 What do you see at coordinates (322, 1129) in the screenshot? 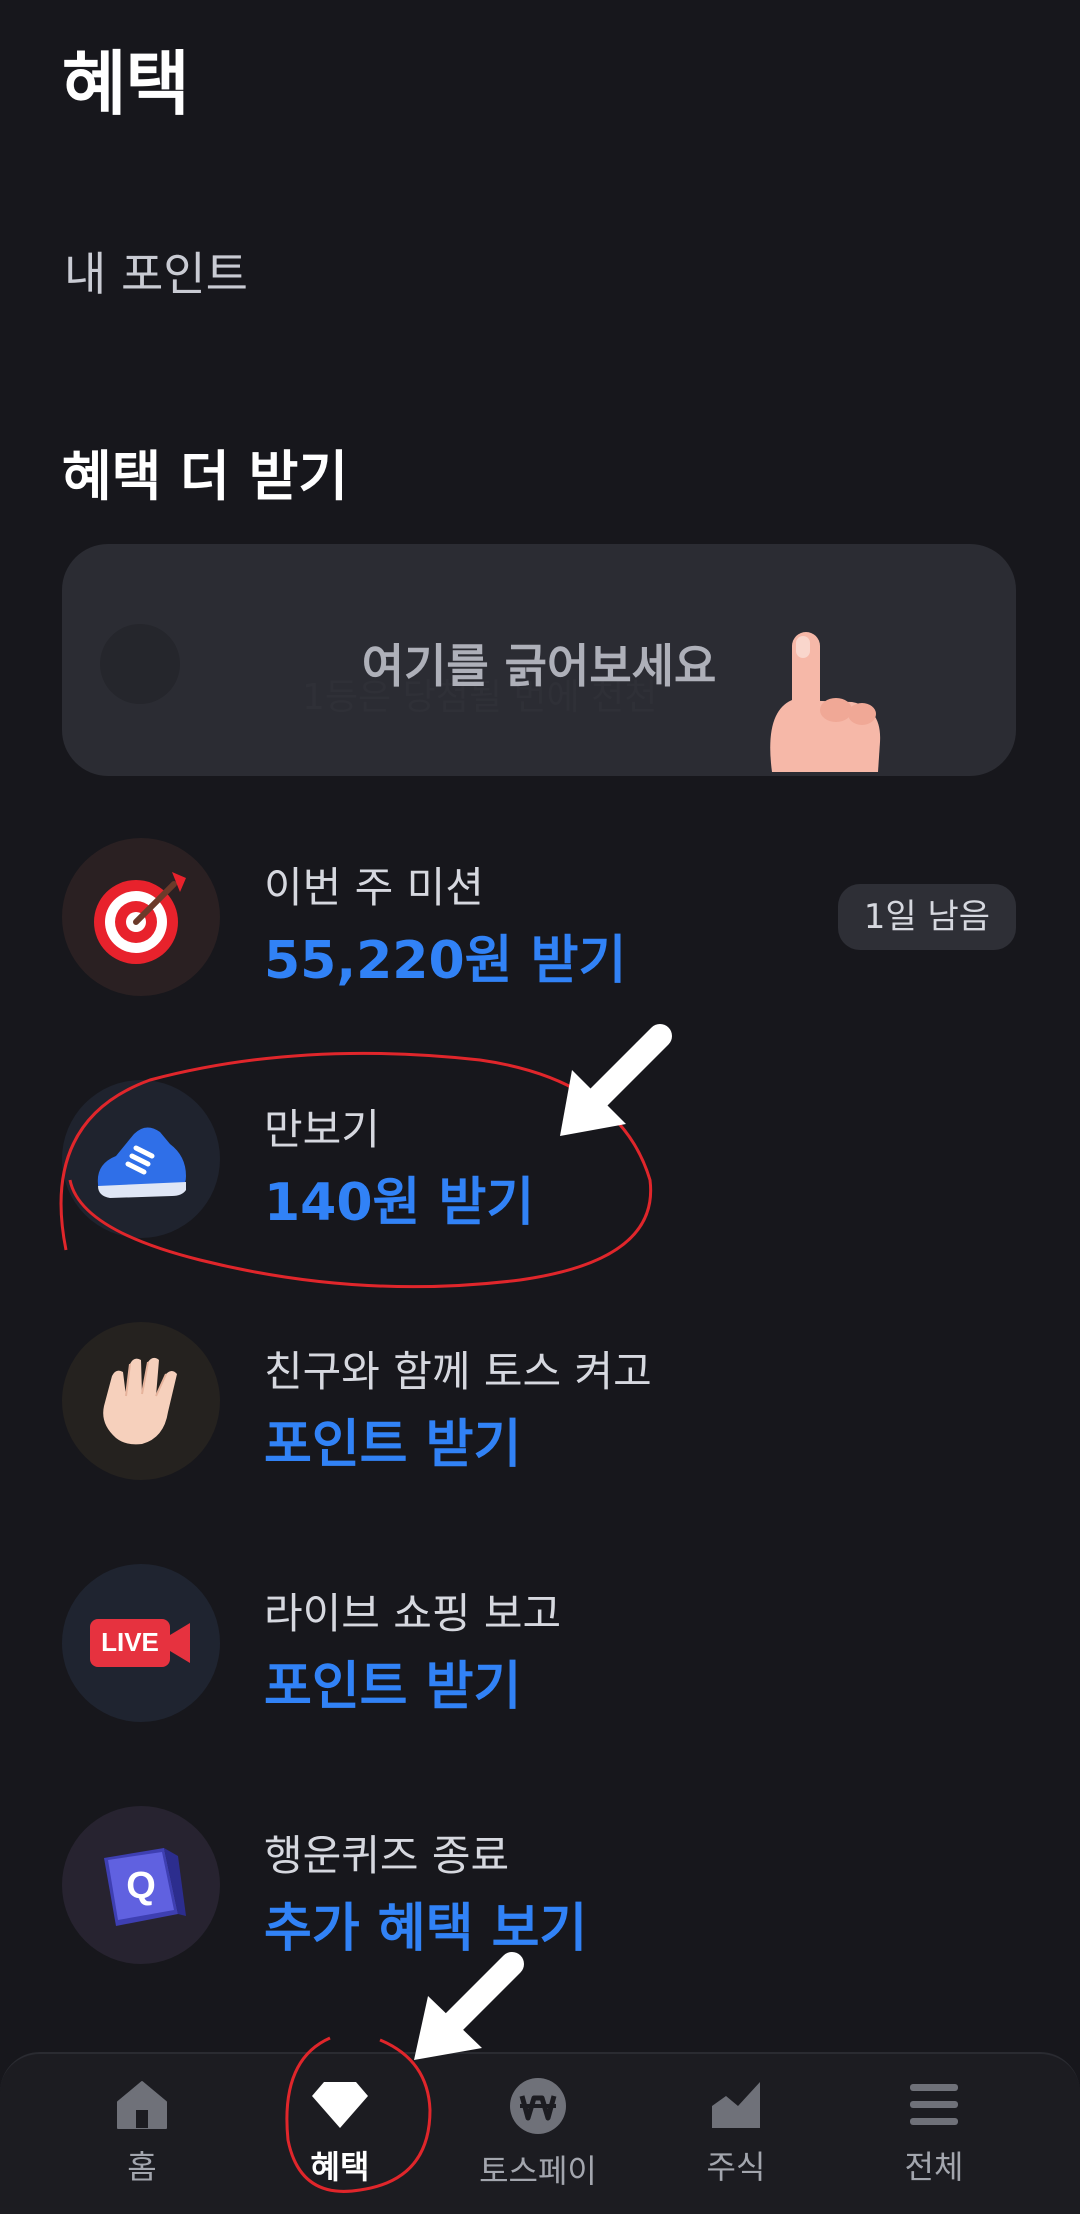
I see `item-title: 만보기` at bounding box center [322, 1129].